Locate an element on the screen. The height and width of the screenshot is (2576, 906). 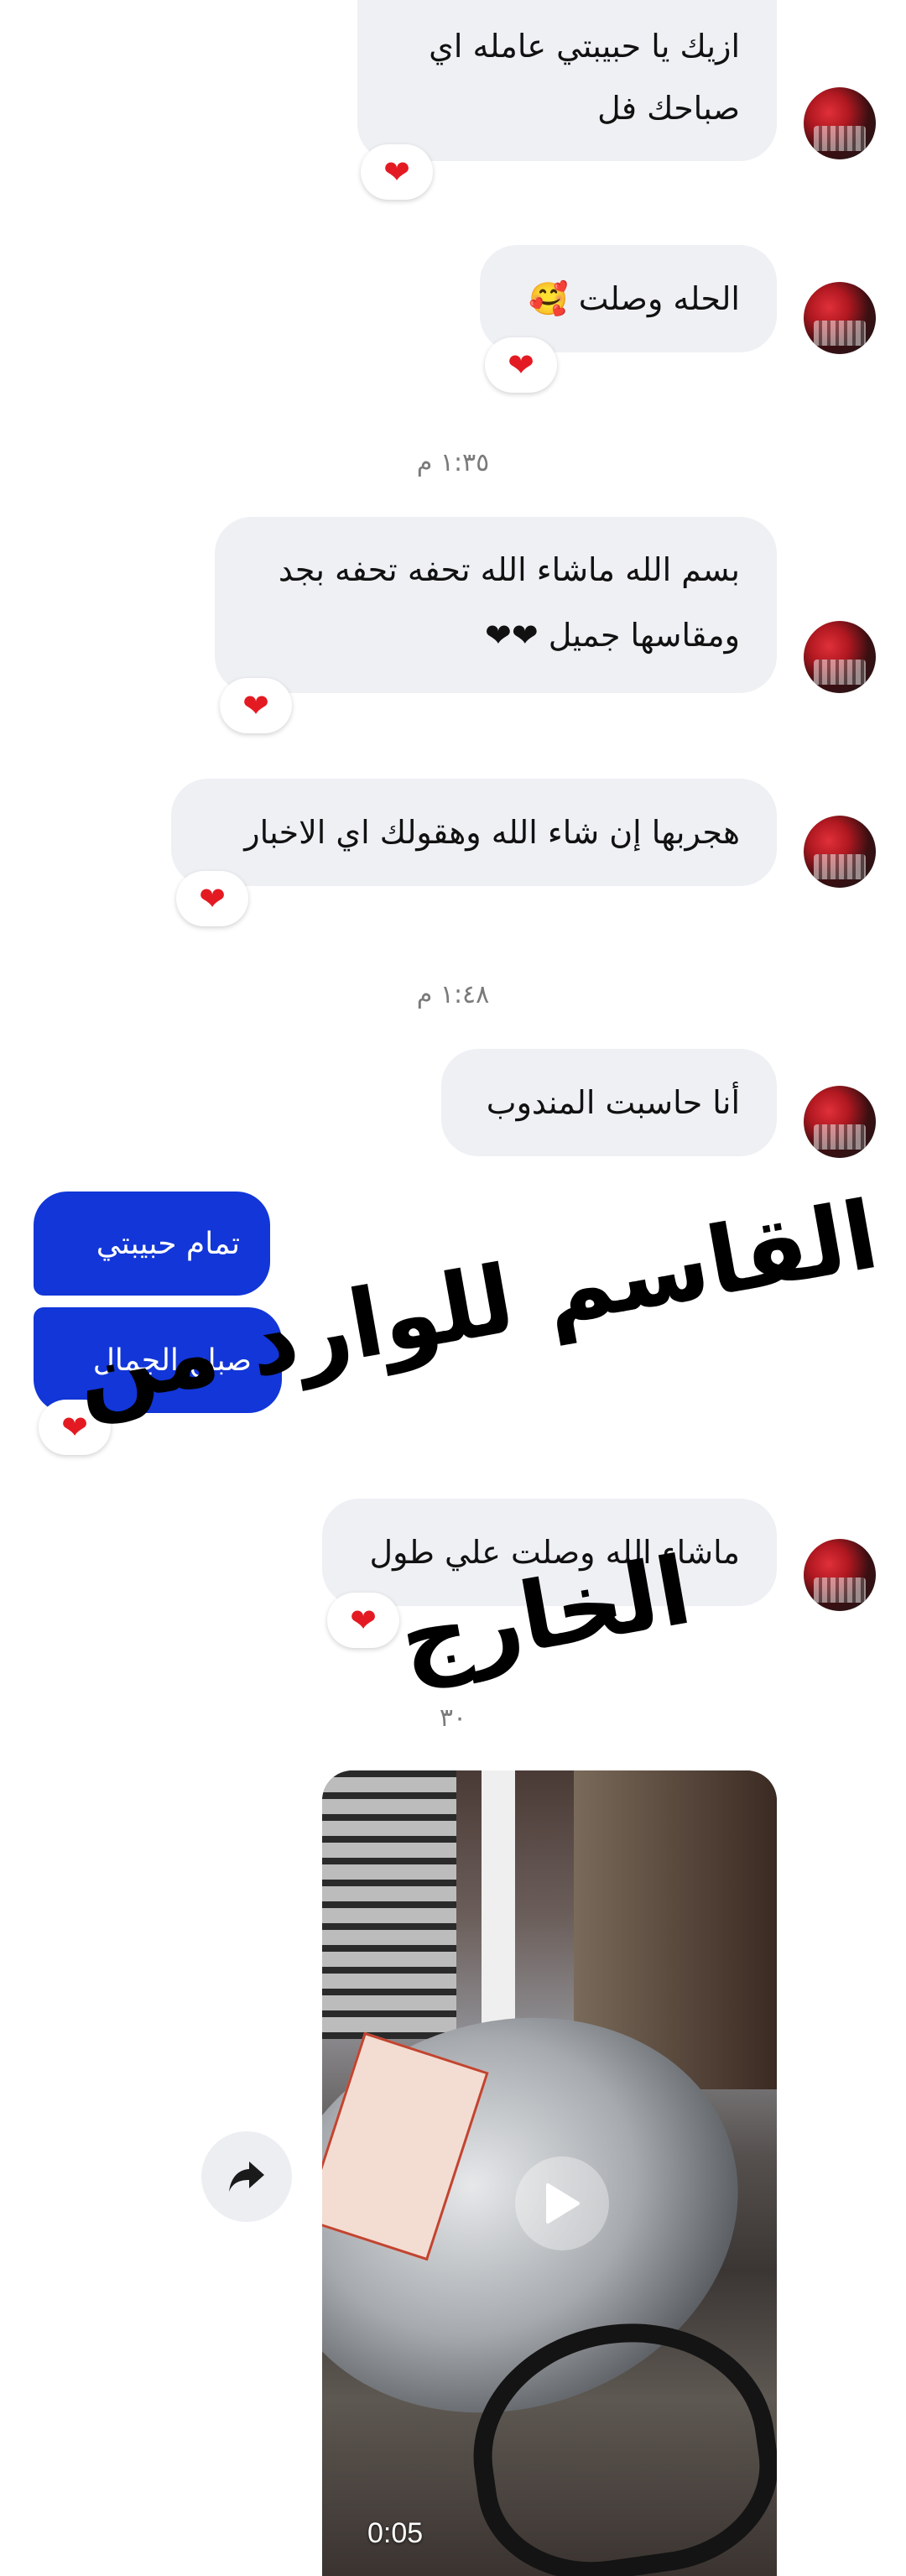
incoming-message: أنا حاسبت المندوب is located at coordinates (609, 1102).